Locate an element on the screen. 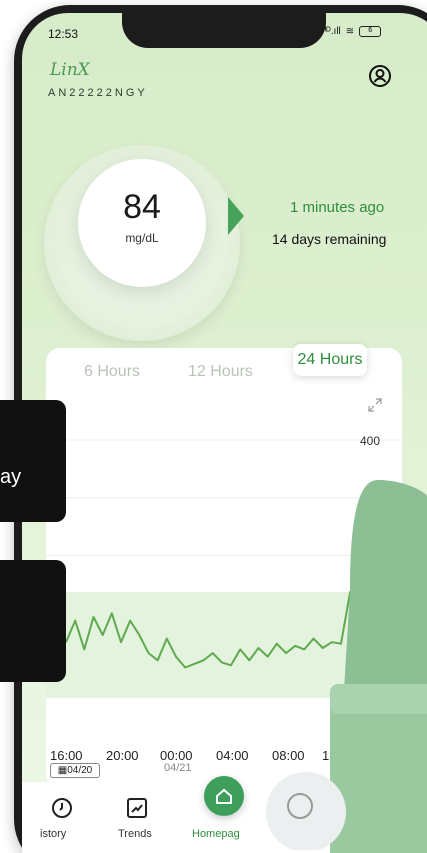 The width and height of the screenshot is (427, 853). y-tick-label: 400 is located at coordinates (370, 441).